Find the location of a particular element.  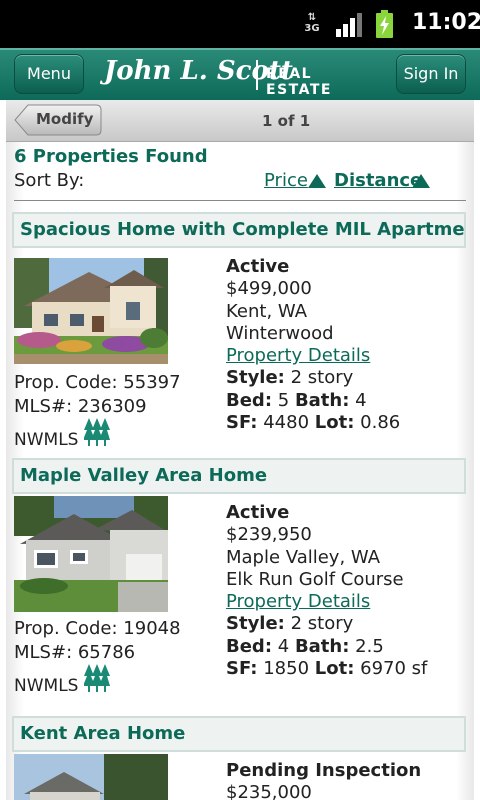

sign-in-button: Sign In is located at coordinates (431, 74).